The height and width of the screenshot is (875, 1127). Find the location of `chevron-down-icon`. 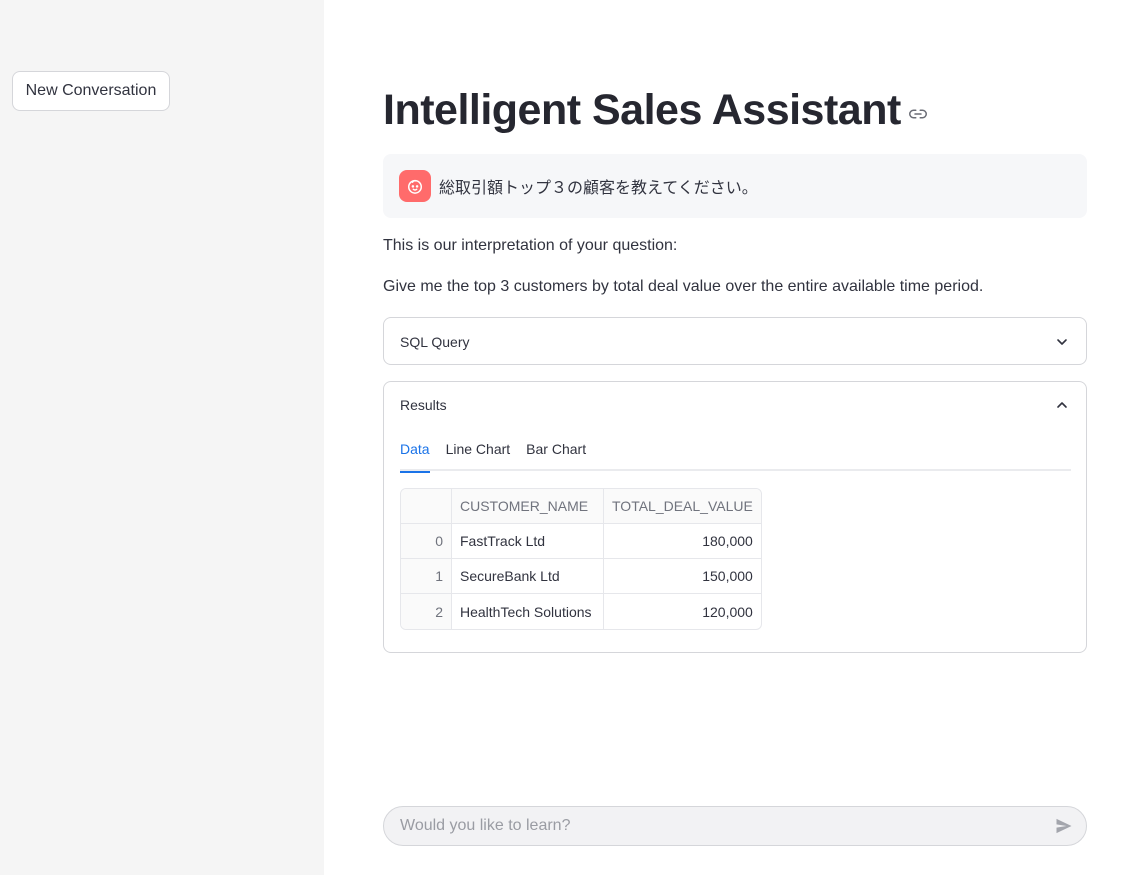

chevron-down-icon is located at coordinates (1062, 342).